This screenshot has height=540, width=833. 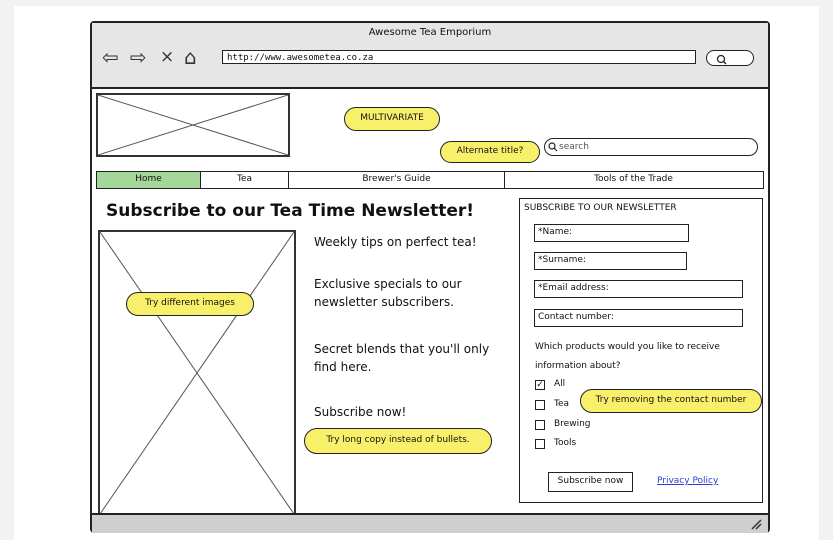 I want to click on contact-number-field: Contact number:, so click(x=638, y=318).